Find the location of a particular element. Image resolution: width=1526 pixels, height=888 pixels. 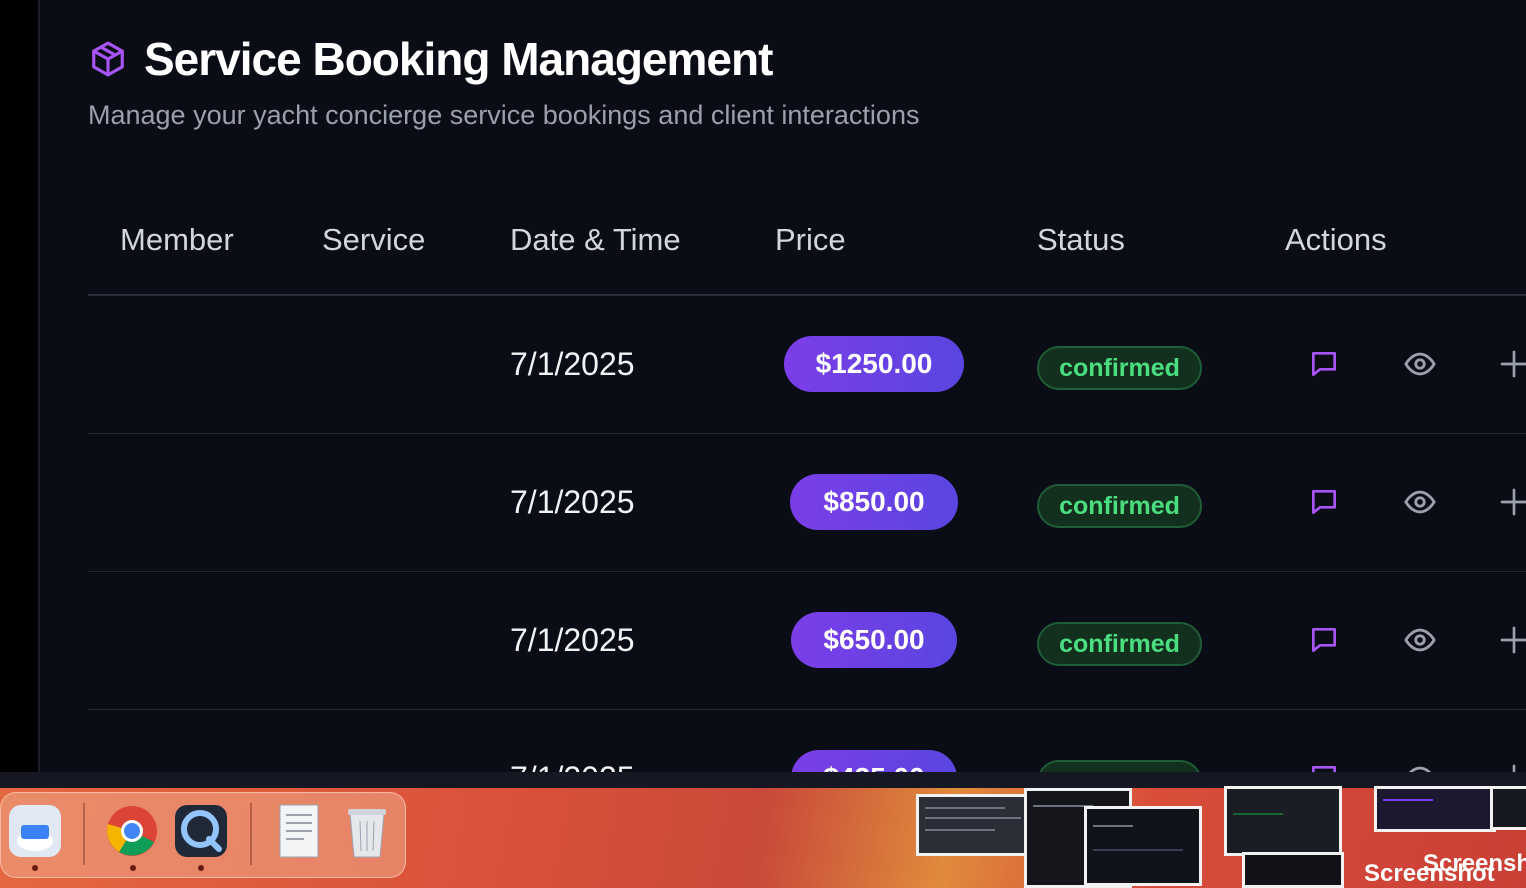

page-title: Service Booking Management is located at coordinates (458, 59).